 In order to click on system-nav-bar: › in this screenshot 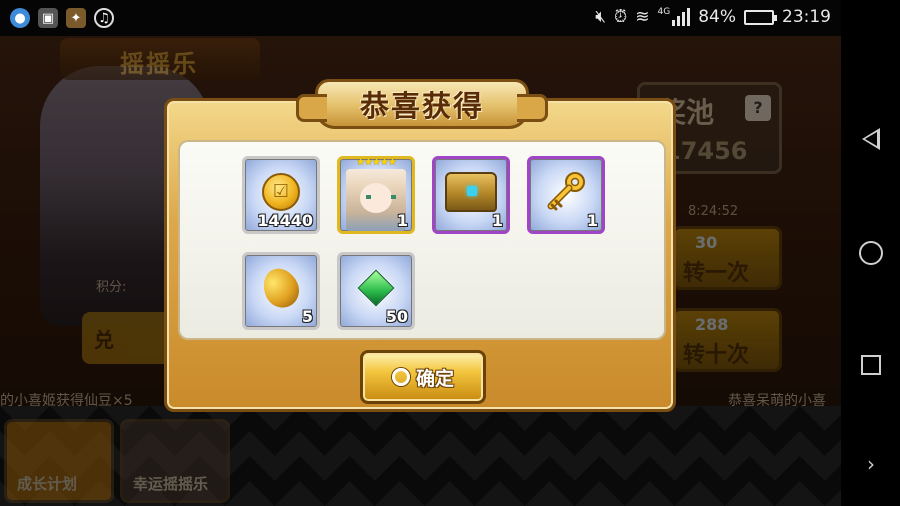, I will do `click(870, 253)`.